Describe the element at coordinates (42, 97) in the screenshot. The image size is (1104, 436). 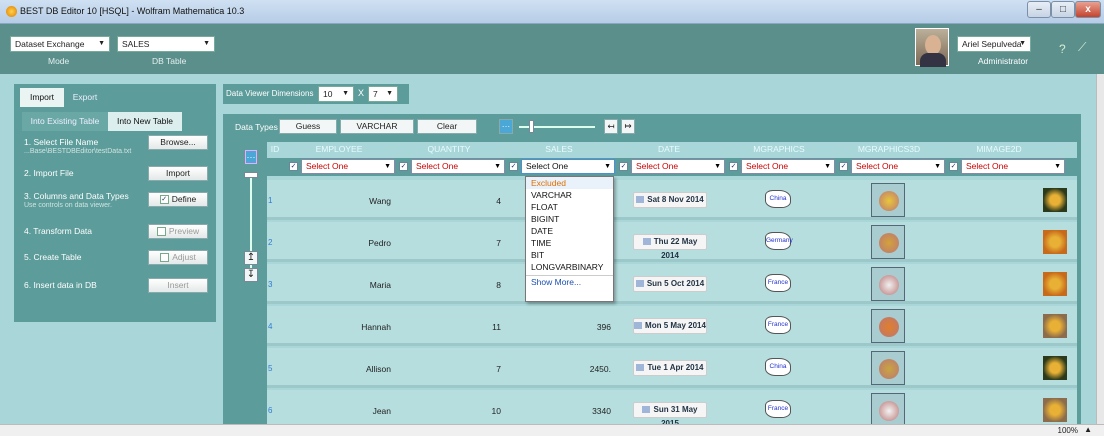
I see `tab-import: Import` at that location.